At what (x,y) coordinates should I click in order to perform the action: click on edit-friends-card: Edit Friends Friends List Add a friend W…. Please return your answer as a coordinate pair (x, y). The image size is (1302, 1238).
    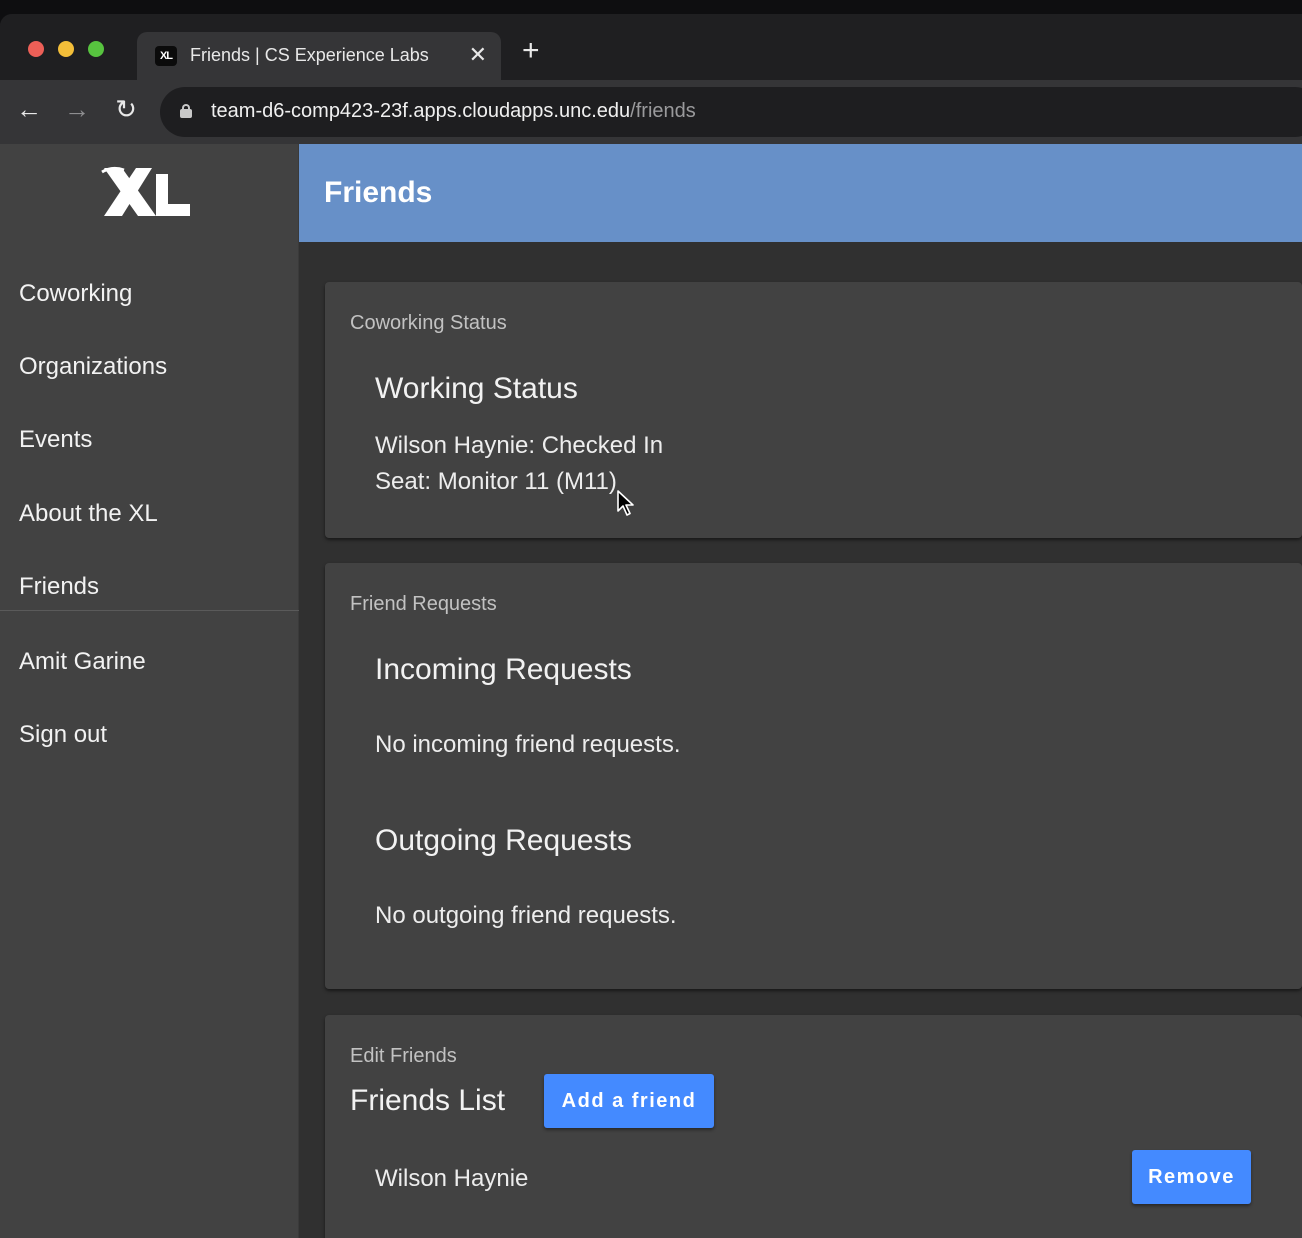
    Looking at the image, I should click on (813, 1126).